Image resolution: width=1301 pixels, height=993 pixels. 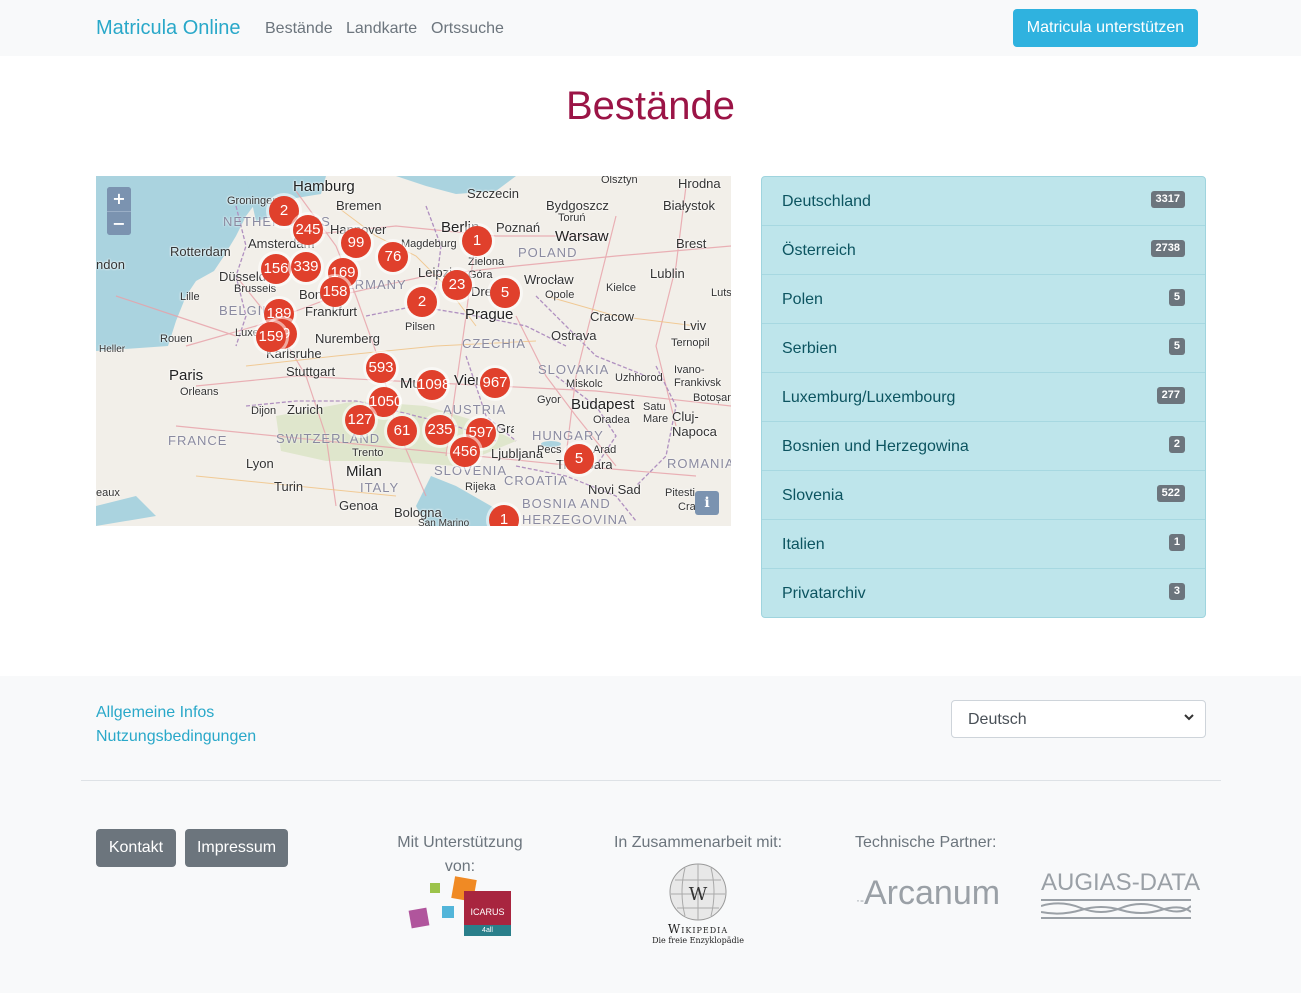 What do you see at coordinates (1116, 909) in the screenshot?
I see `augias-waves-icon` at bounding box center [1116, 909].